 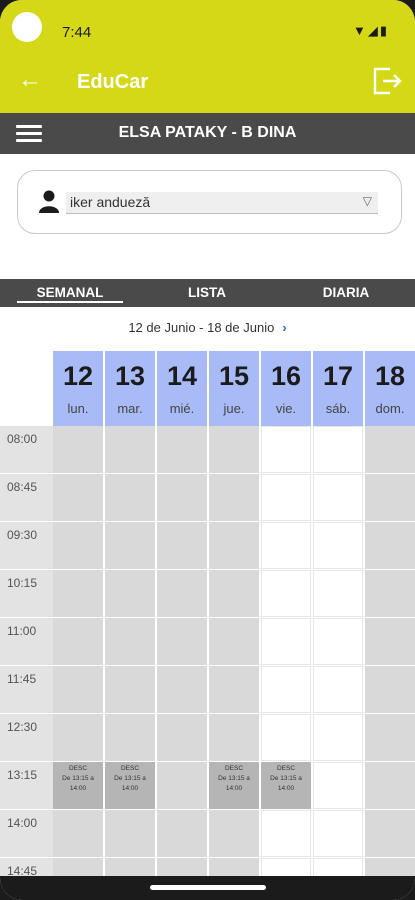 I want to click on student-selector: iker andueză ▽, so click(x=209, y=202).